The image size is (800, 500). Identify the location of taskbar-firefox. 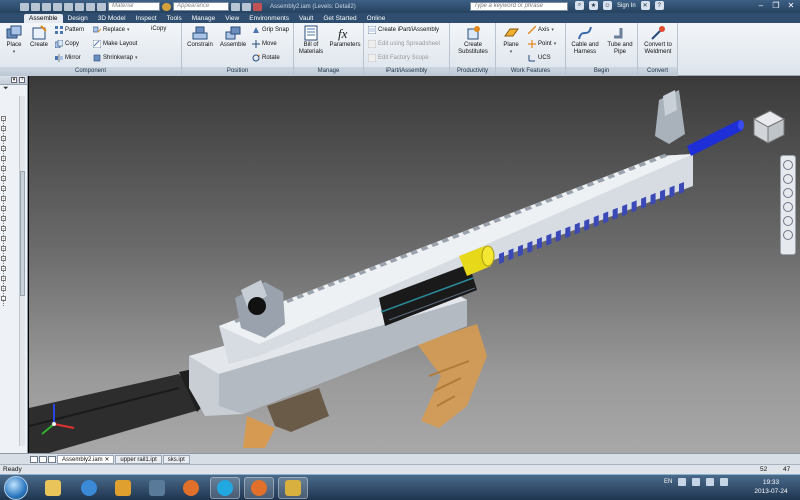
(191, 488).